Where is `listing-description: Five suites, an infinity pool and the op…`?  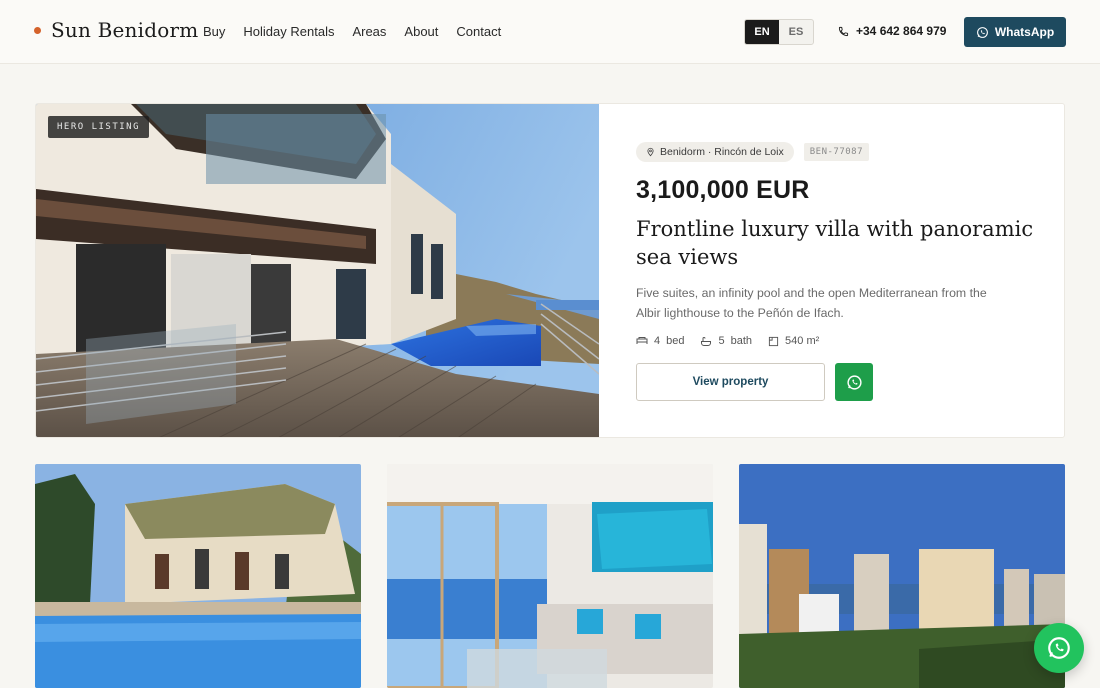
listing-description: Five suites, an infinity pool and the op… is located at coordinates (811, 303).